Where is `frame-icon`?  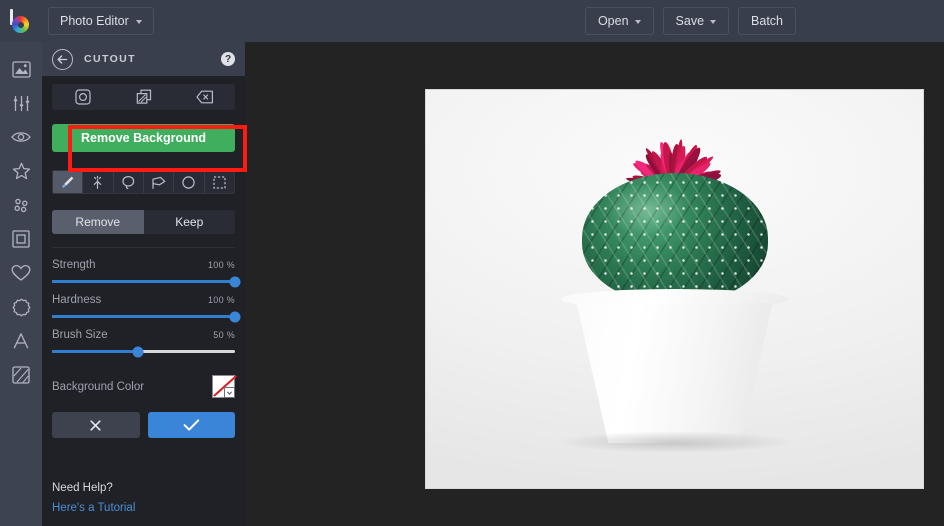 frame-icon is located at coordinates (21, 239).